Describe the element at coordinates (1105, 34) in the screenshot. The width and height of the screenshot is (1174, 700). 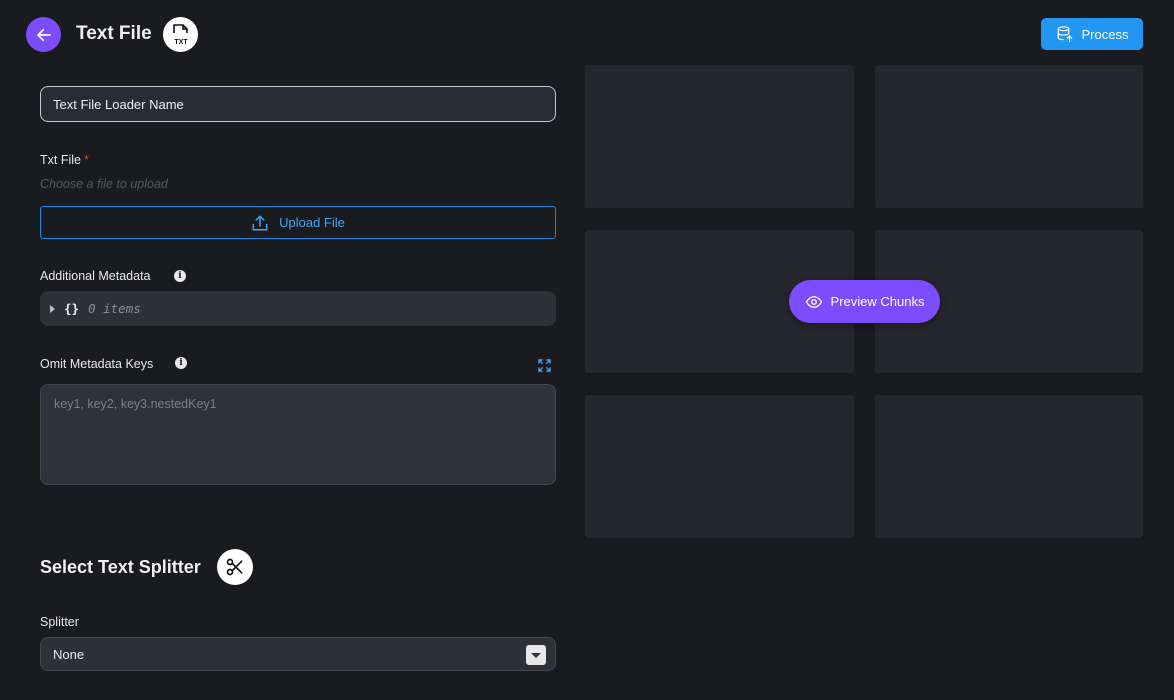
I see `process-label: Process` at that location.